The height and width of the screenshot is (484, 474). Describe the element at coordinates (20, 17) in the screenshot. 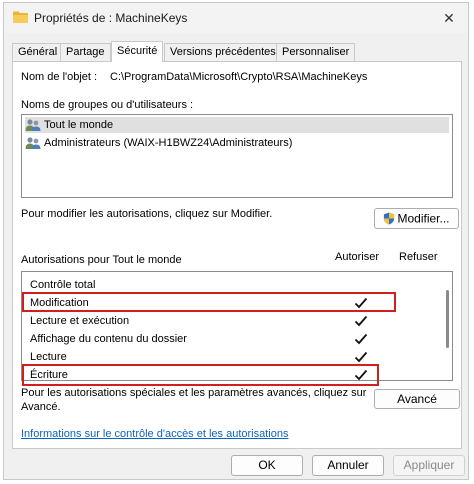

I see `folder-icon` at that location.